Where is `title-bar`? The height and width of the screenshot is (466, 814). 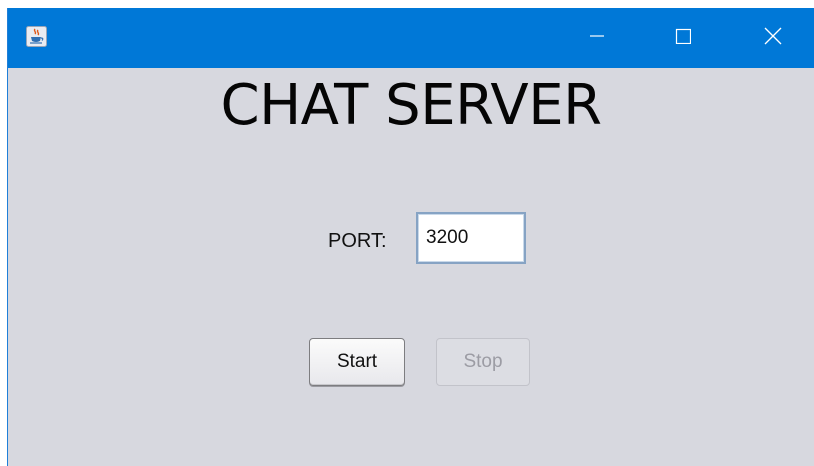
title-bar is located at coordinates (411, 38).